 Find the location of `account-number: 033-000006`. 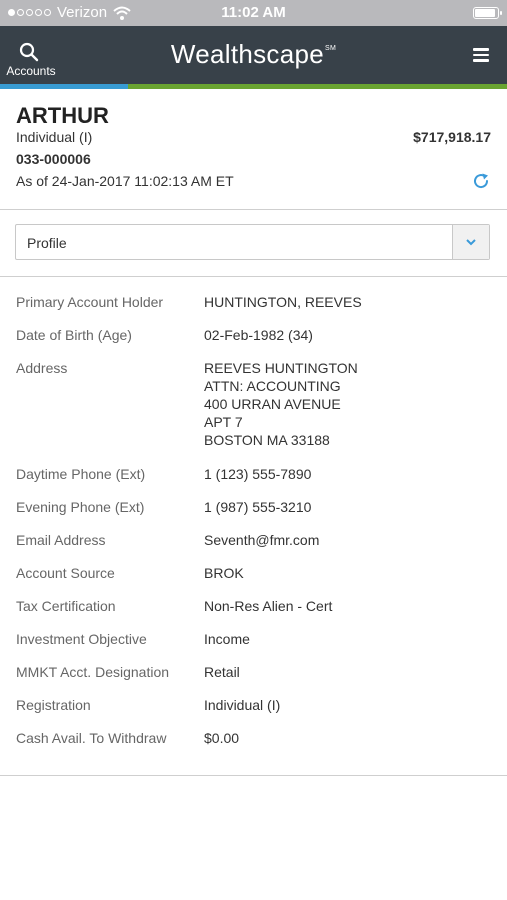

account-number: 033-000006 is located at coordinates (53, 159).